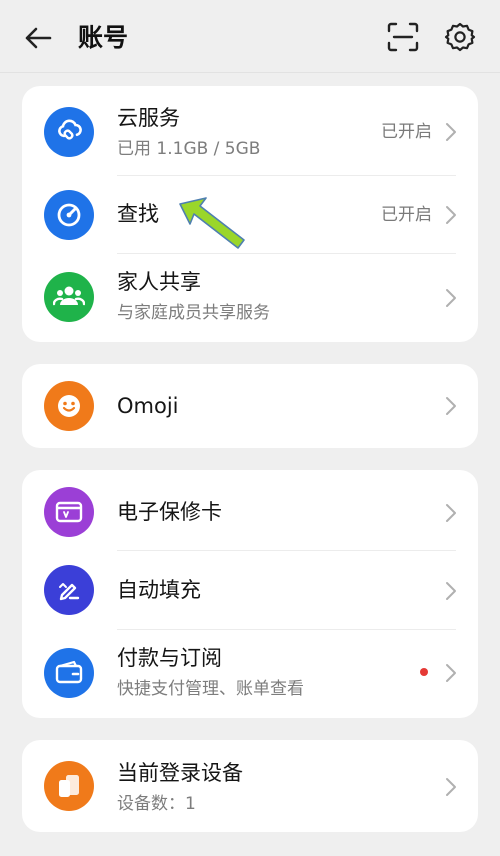 This screenshot has height=856, width=500. I want to click on payment-subscription-subtitle: 快捷支付管理、账单查看, so click(210, 689).